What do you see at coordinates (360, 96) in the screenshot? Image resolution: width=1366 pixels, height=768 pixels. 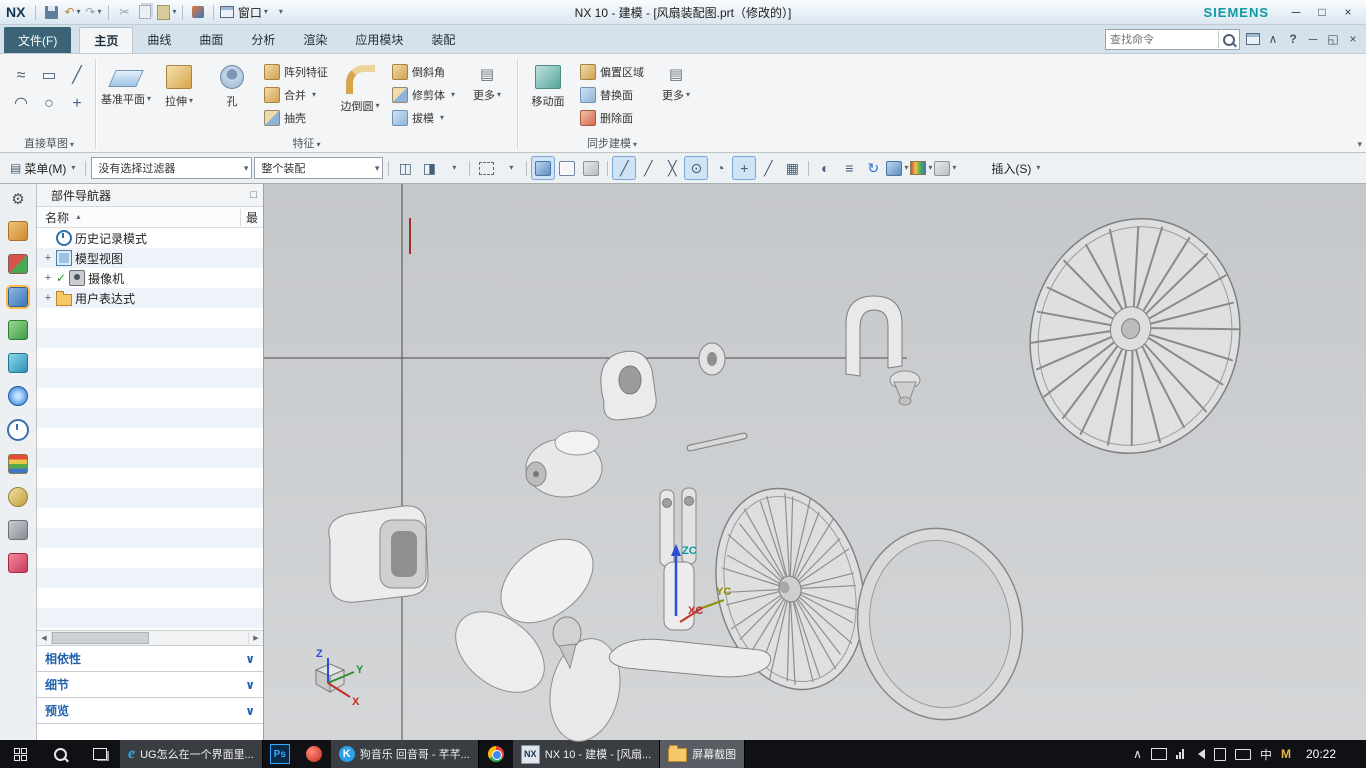 I see `edge-blend-button: 边倒圆 ▾` at bounding box center [360, 96].